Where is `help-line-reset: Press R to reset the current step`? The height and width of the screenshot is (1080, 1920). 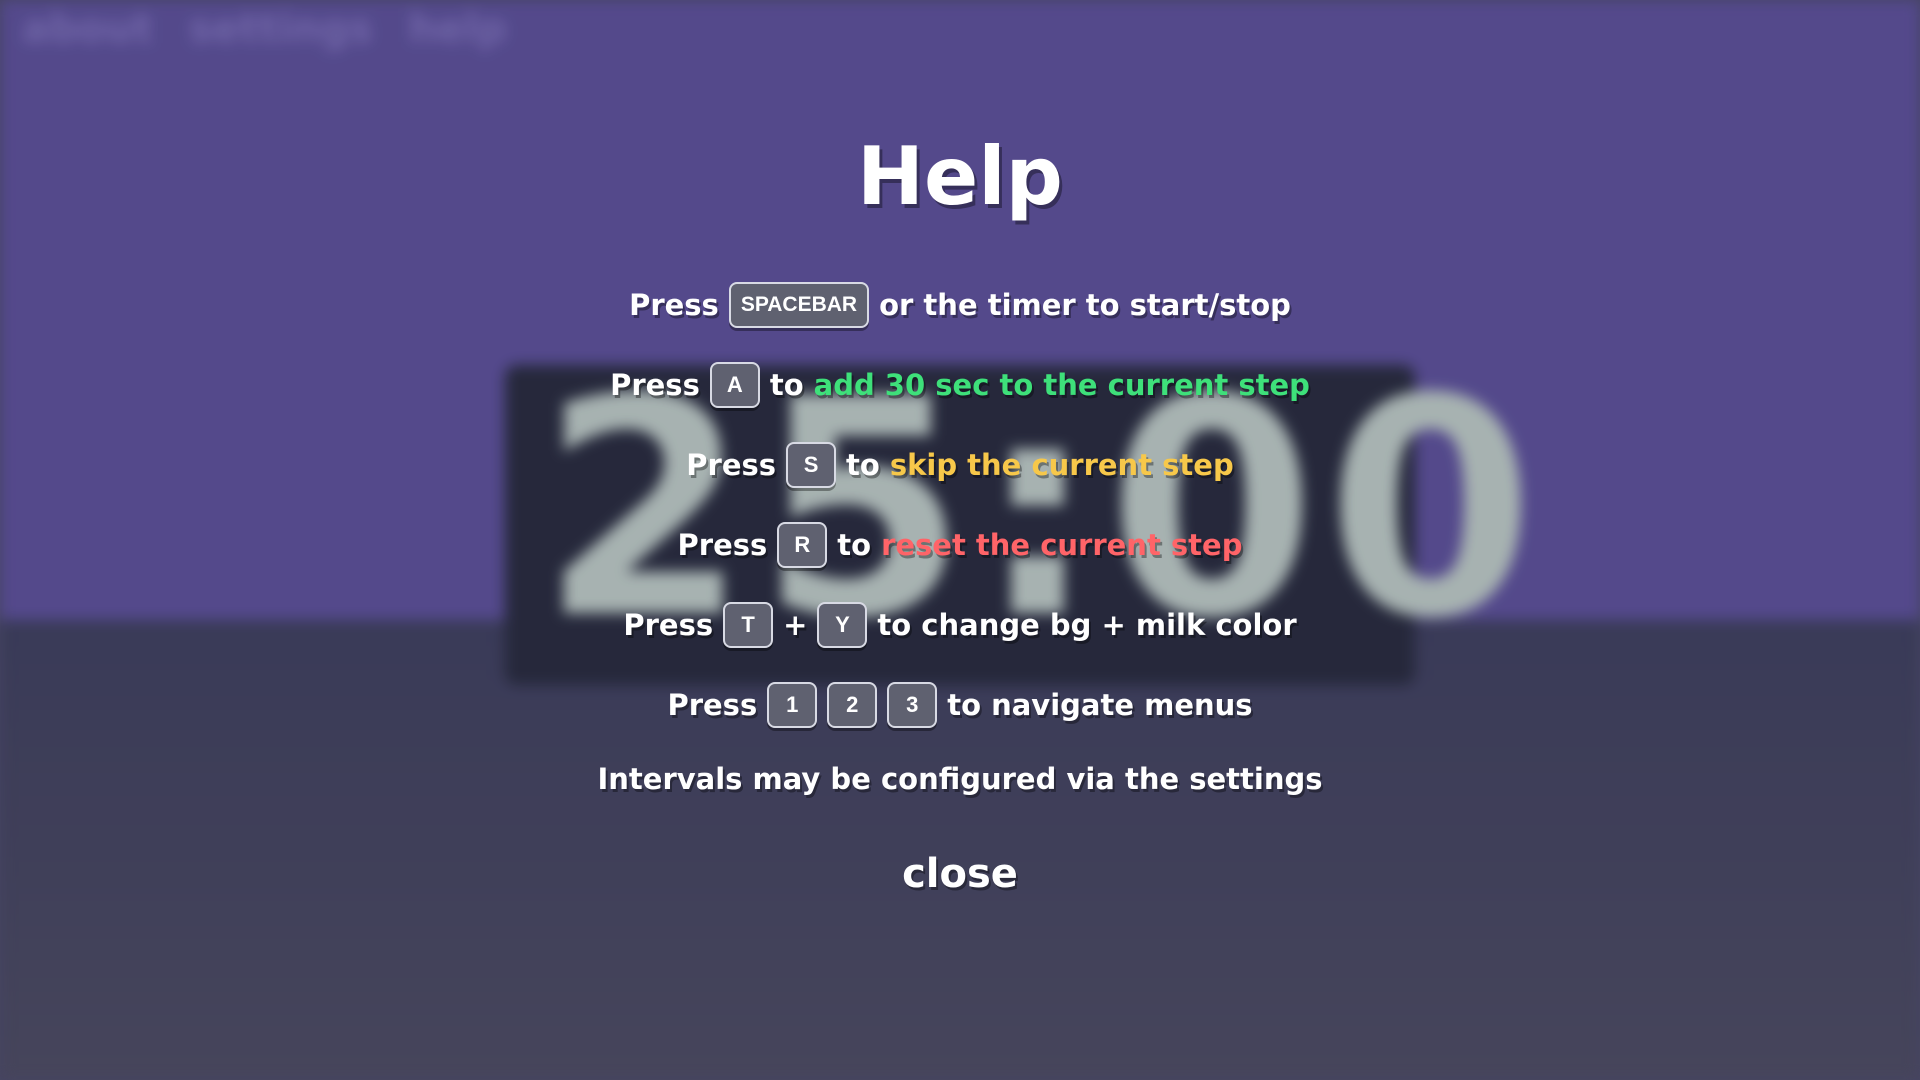 help-line-reset: Press R to reset the current step is located at coordinates (960, 545).